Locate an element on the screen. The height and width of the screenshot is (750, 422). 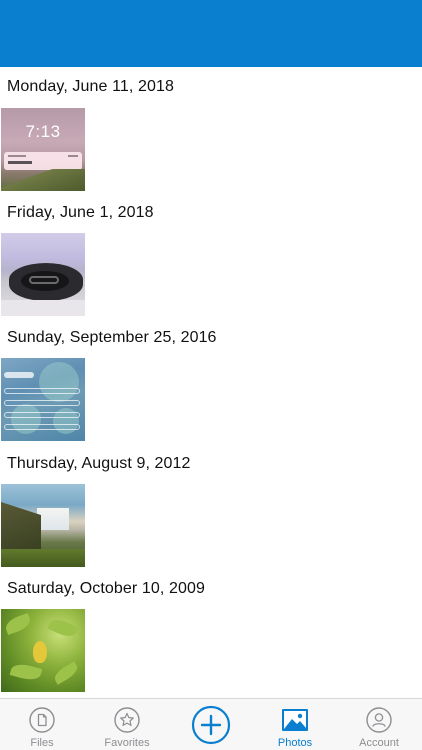
tab-favorites: Favorites is located at coordinates (127, 724).